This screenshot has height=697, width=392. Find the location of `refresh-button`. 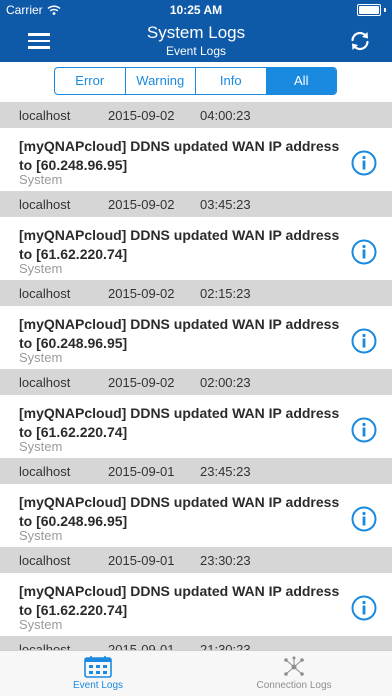

refresh-button is located at coordinates (361, 42).